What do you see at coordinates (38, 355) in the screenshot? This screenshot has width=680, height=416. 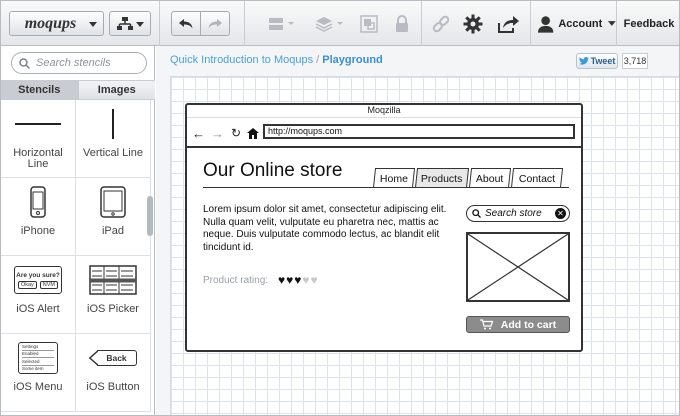 I see `menu-preview-item: Enabled` at bounding box center [38, 355].